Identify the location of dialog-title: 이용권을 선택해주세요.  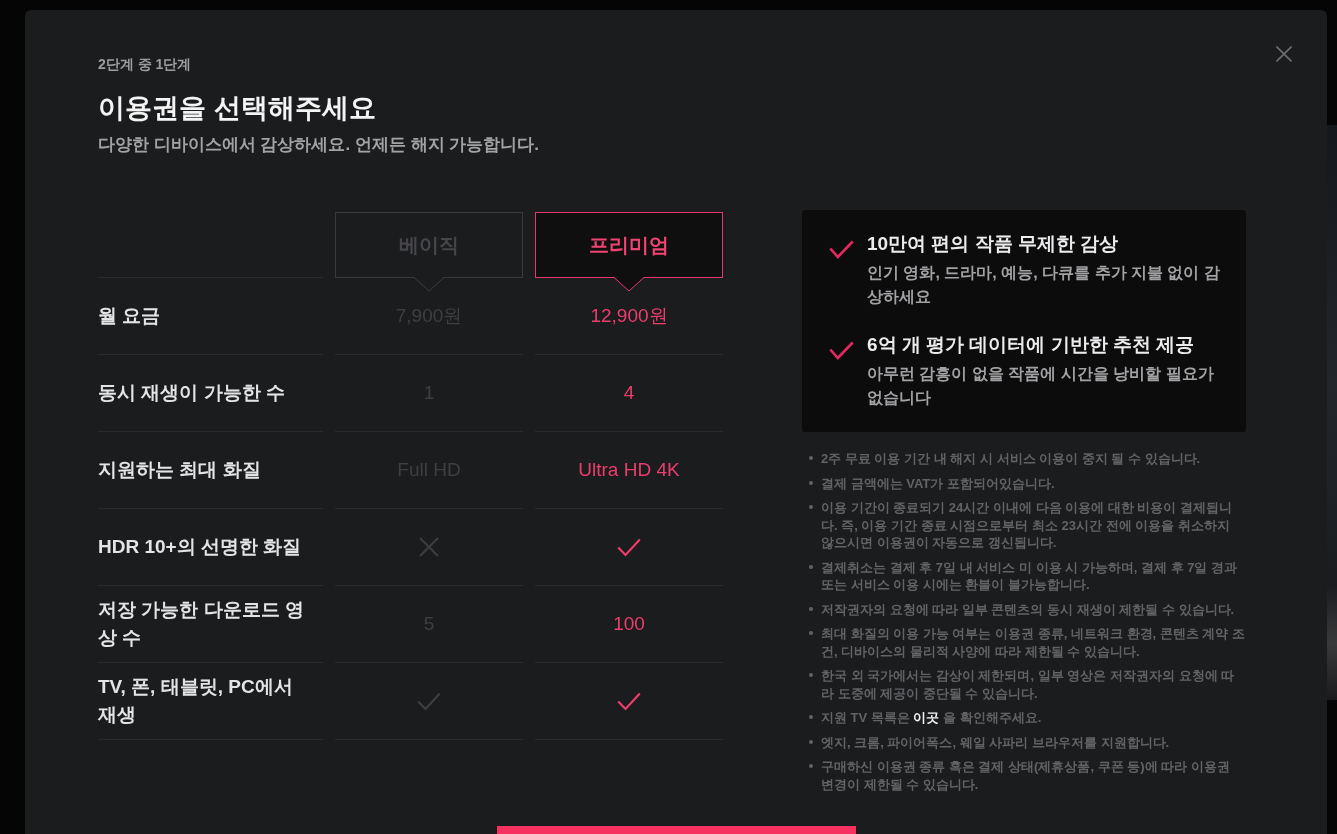
(237, 108).